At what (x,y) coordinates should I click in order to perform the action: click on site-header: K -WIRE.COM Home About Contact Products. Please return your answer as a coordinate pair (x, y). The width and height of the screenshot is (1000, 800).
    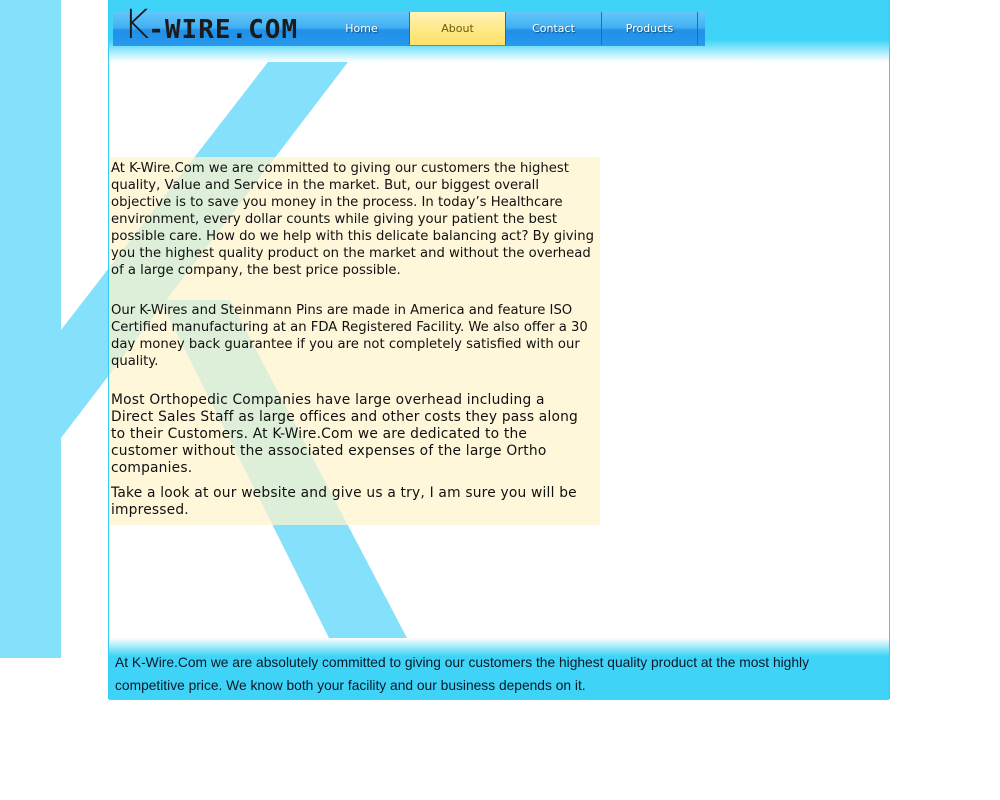
    Looking at the image, I should click on (499, 31).